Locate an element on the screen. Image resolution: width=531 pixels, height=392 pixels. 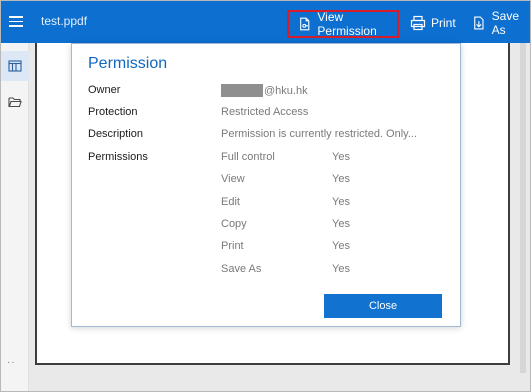
document-title: test.ppdf is located at coordinates (64, 21).